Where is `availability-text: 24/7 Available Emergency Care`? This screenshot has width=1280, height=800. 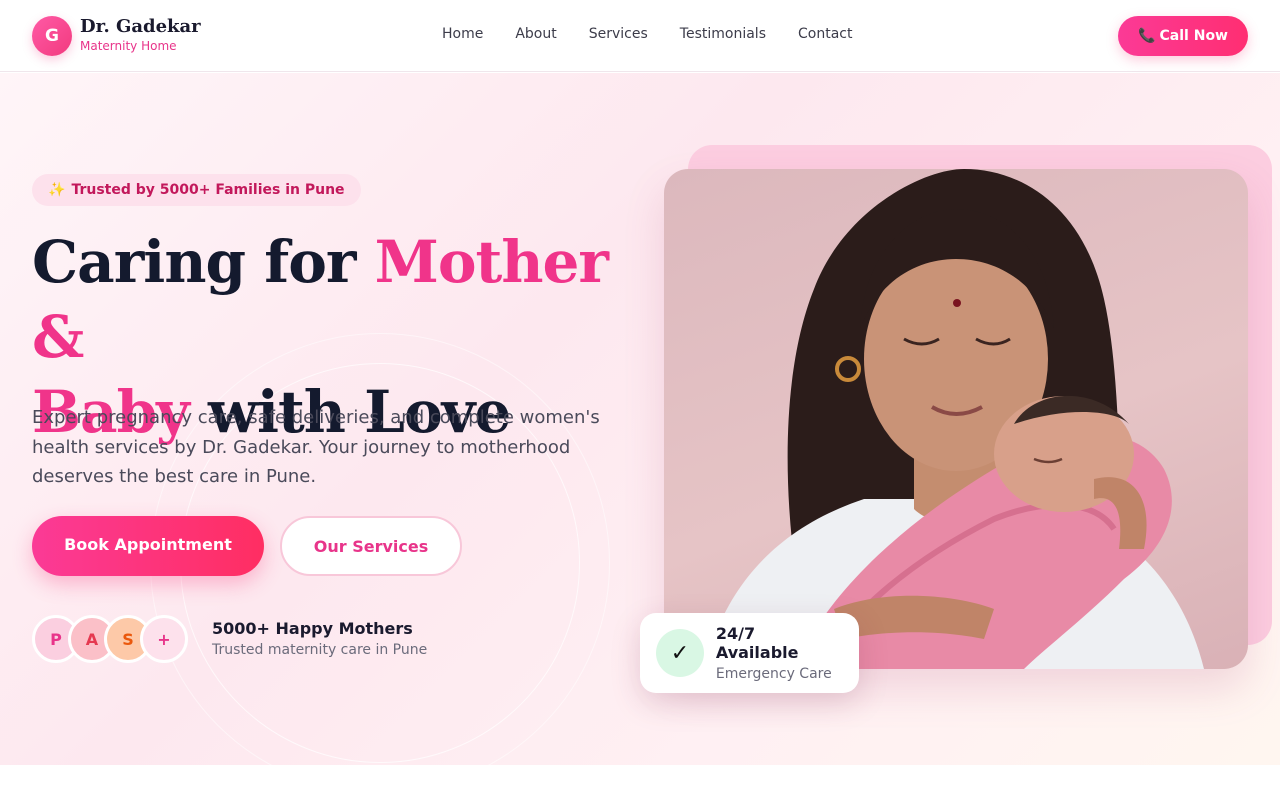 availability-text: 24/7 Available Emergency Care is located at coordinates (779, 653).